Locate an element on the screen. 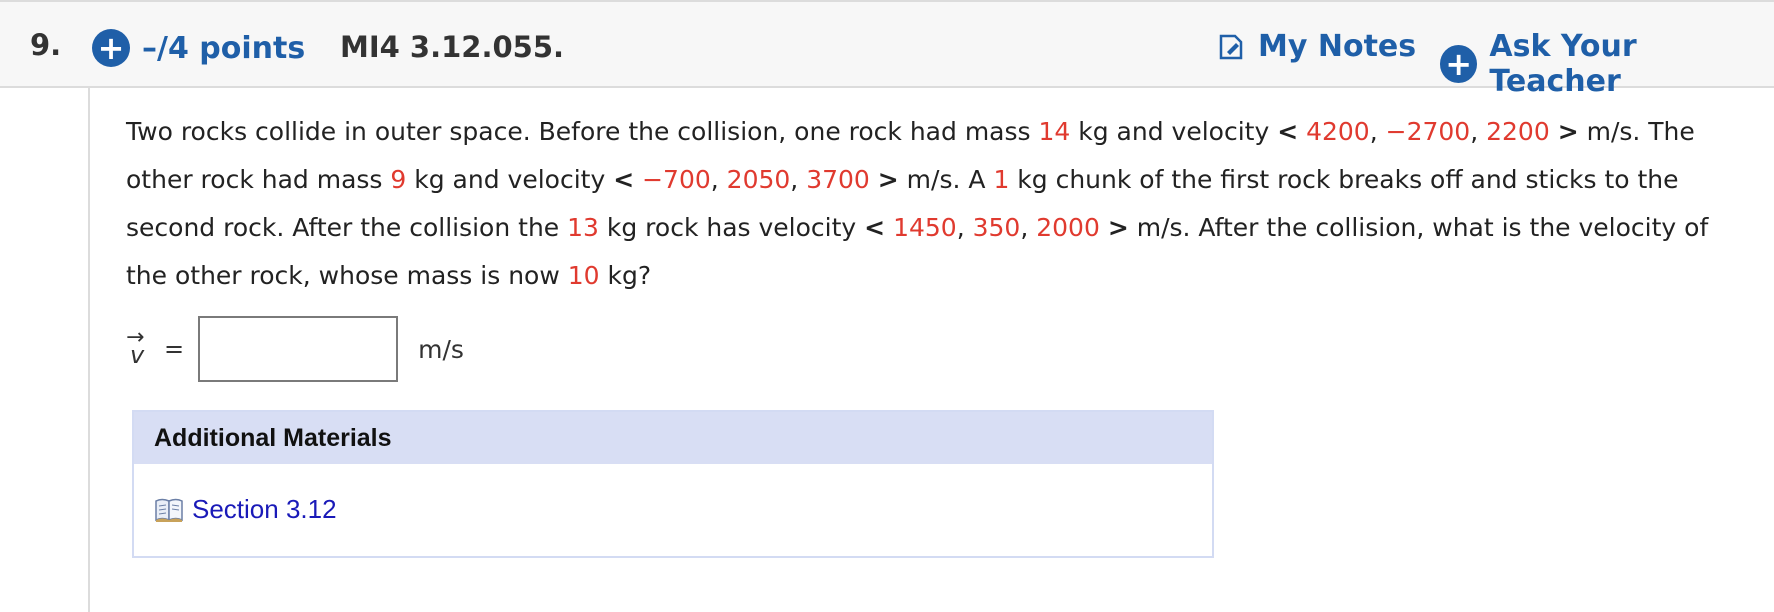 This screenshot has height=612, width=1774. equals-sign: = is located at coordinates (174, 349).